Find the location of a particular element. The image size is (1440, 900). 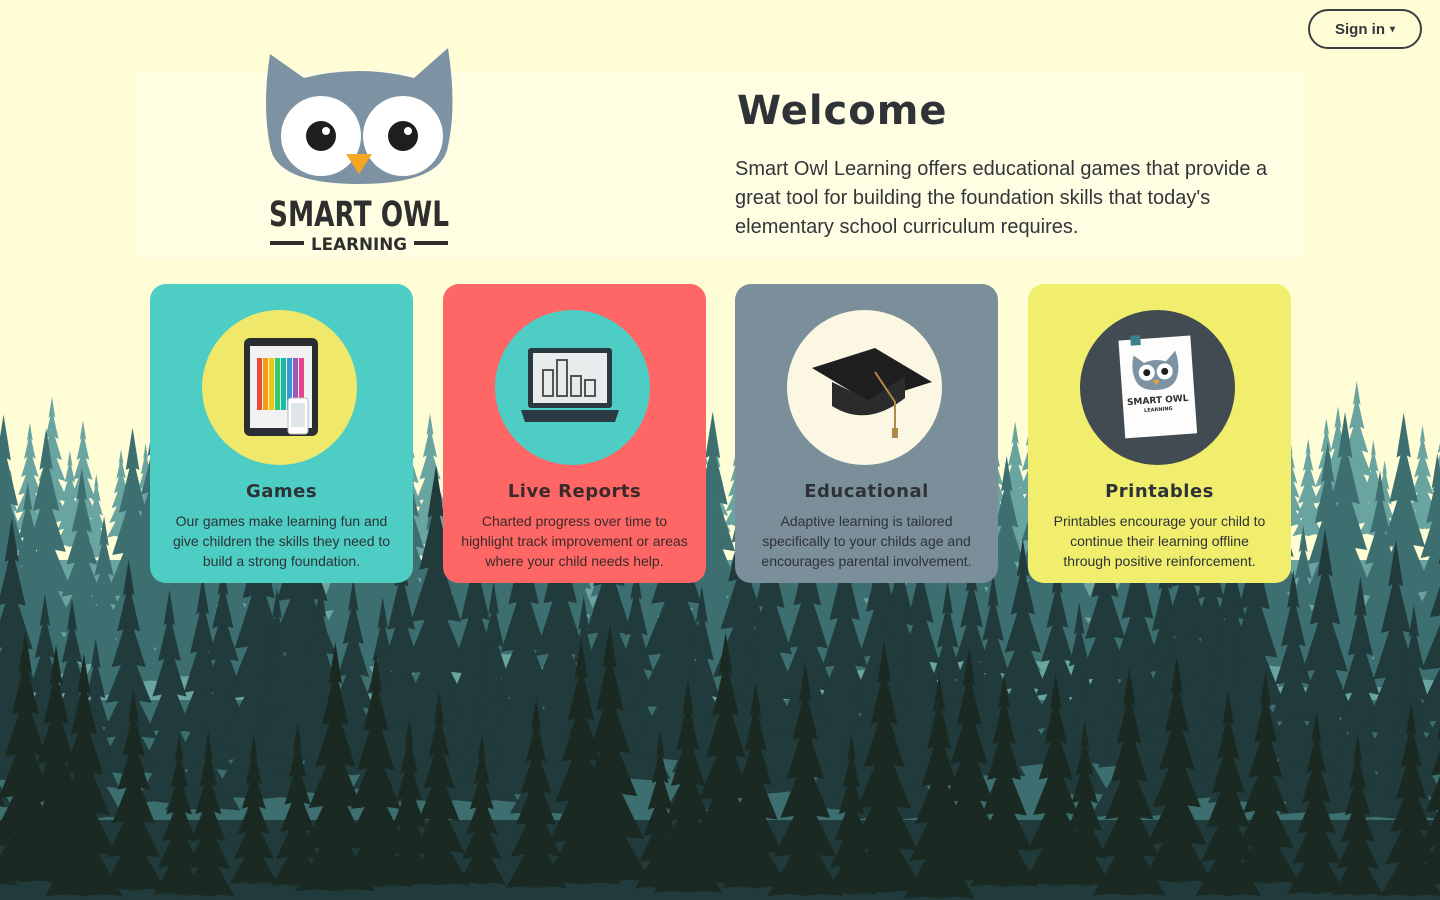

laptop-chart-icon is located at coordinates (572, 387).